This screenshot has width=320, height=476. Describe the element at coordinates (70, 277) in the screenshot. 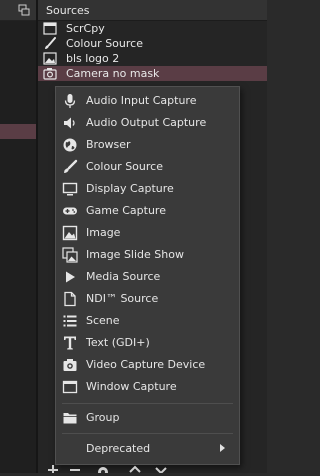

I see `play-icon` at that location.